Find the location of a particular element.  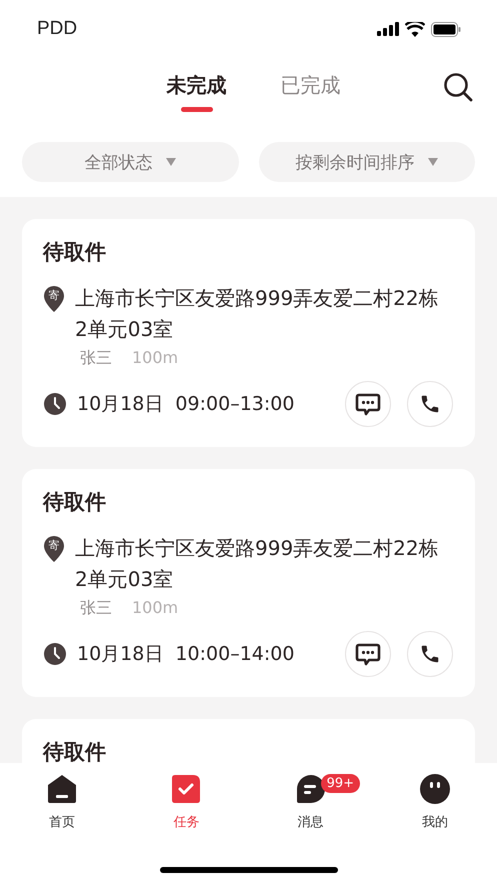

face-icon is located at coordinates (434, 789).